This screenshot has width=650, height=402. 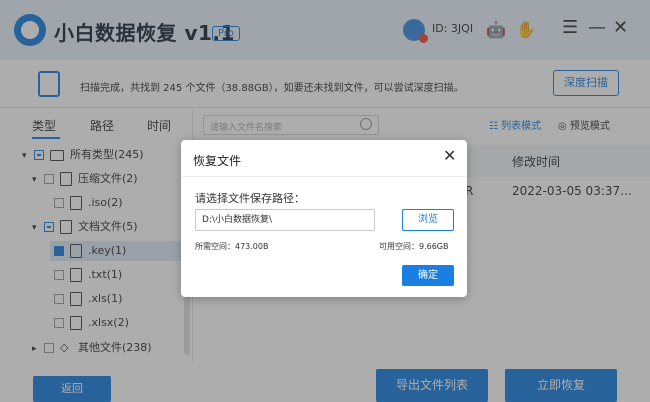 I want to click on dialog-close-icon: ✕, so click(x=449, y=156).